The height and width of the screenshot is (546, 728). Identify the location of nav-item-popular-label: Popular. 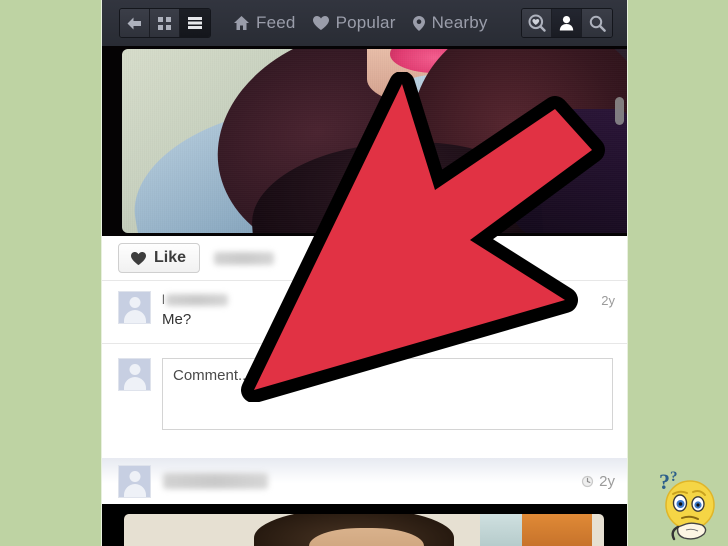
(365, 22).